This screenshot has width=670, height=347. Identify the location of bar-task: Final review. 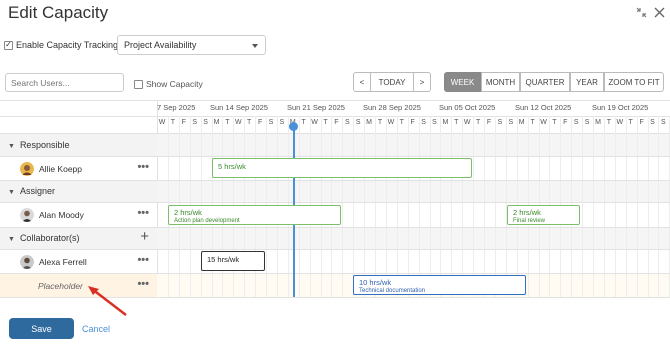
(529, 221).